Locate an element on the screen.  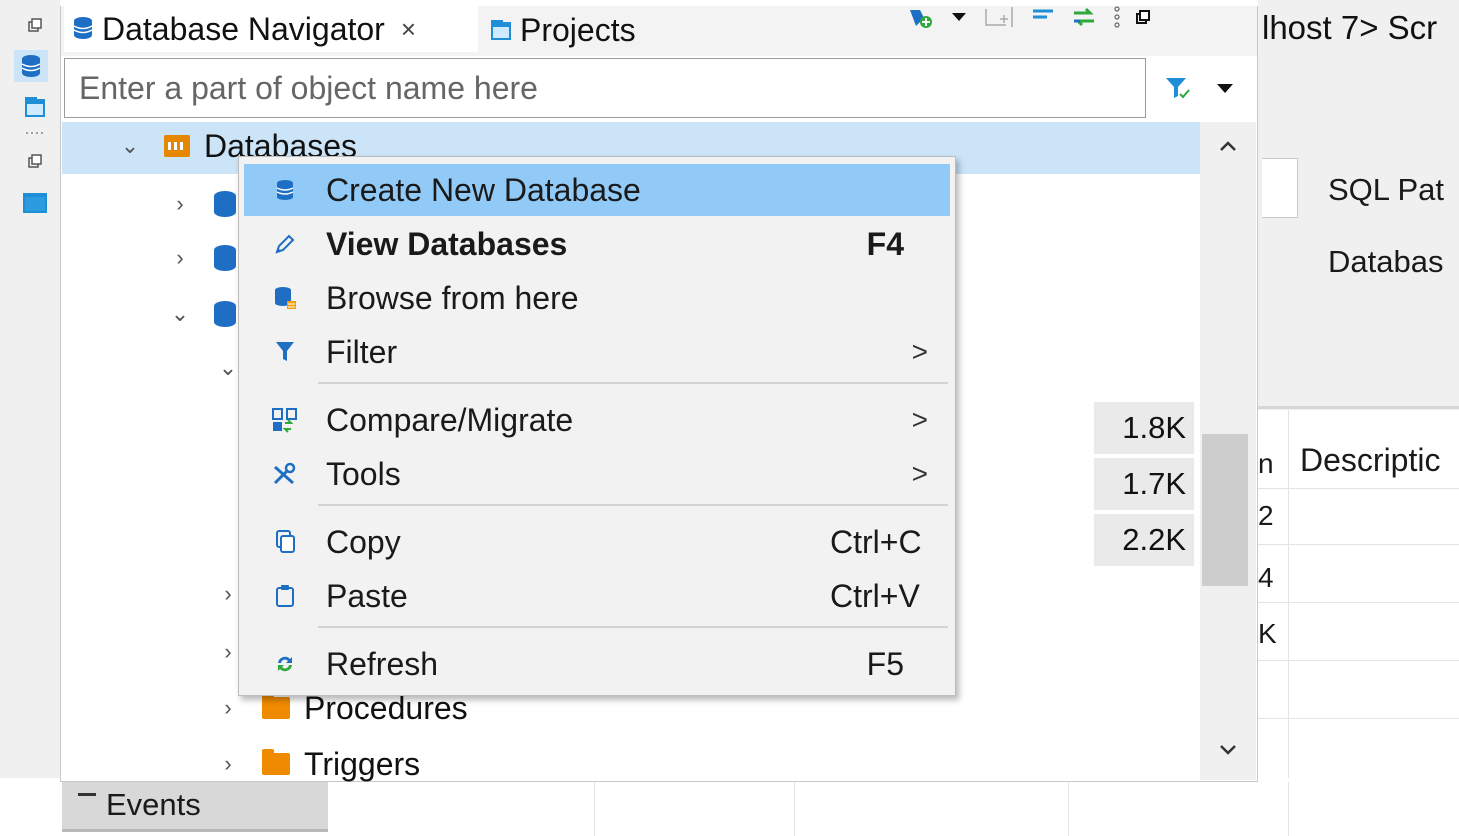
menu-item-label: Copy is located at coordinates (363, 541).